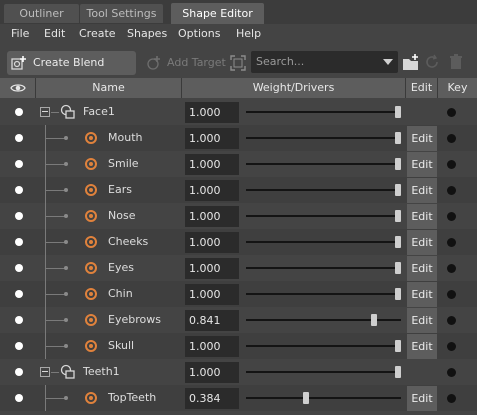 This screenshot has height=415, width=477. I want to click on table-row: Cheeks 1.000 Edit, so click(238, 242).